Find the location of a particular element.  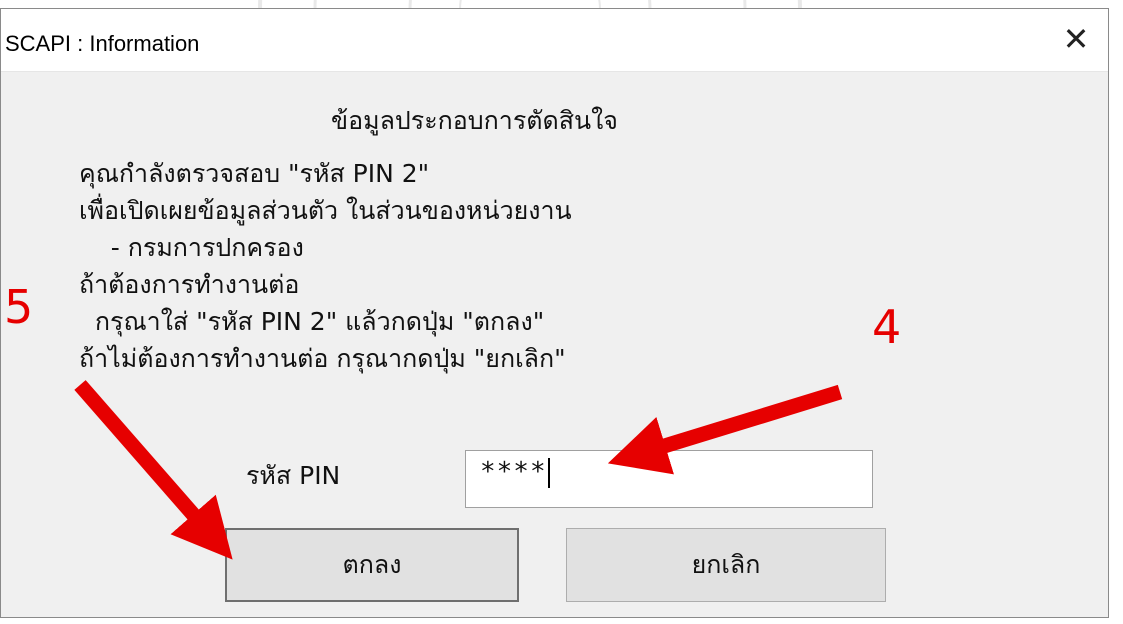

close-icon: ✕ is located at coordinates (1076, 39).